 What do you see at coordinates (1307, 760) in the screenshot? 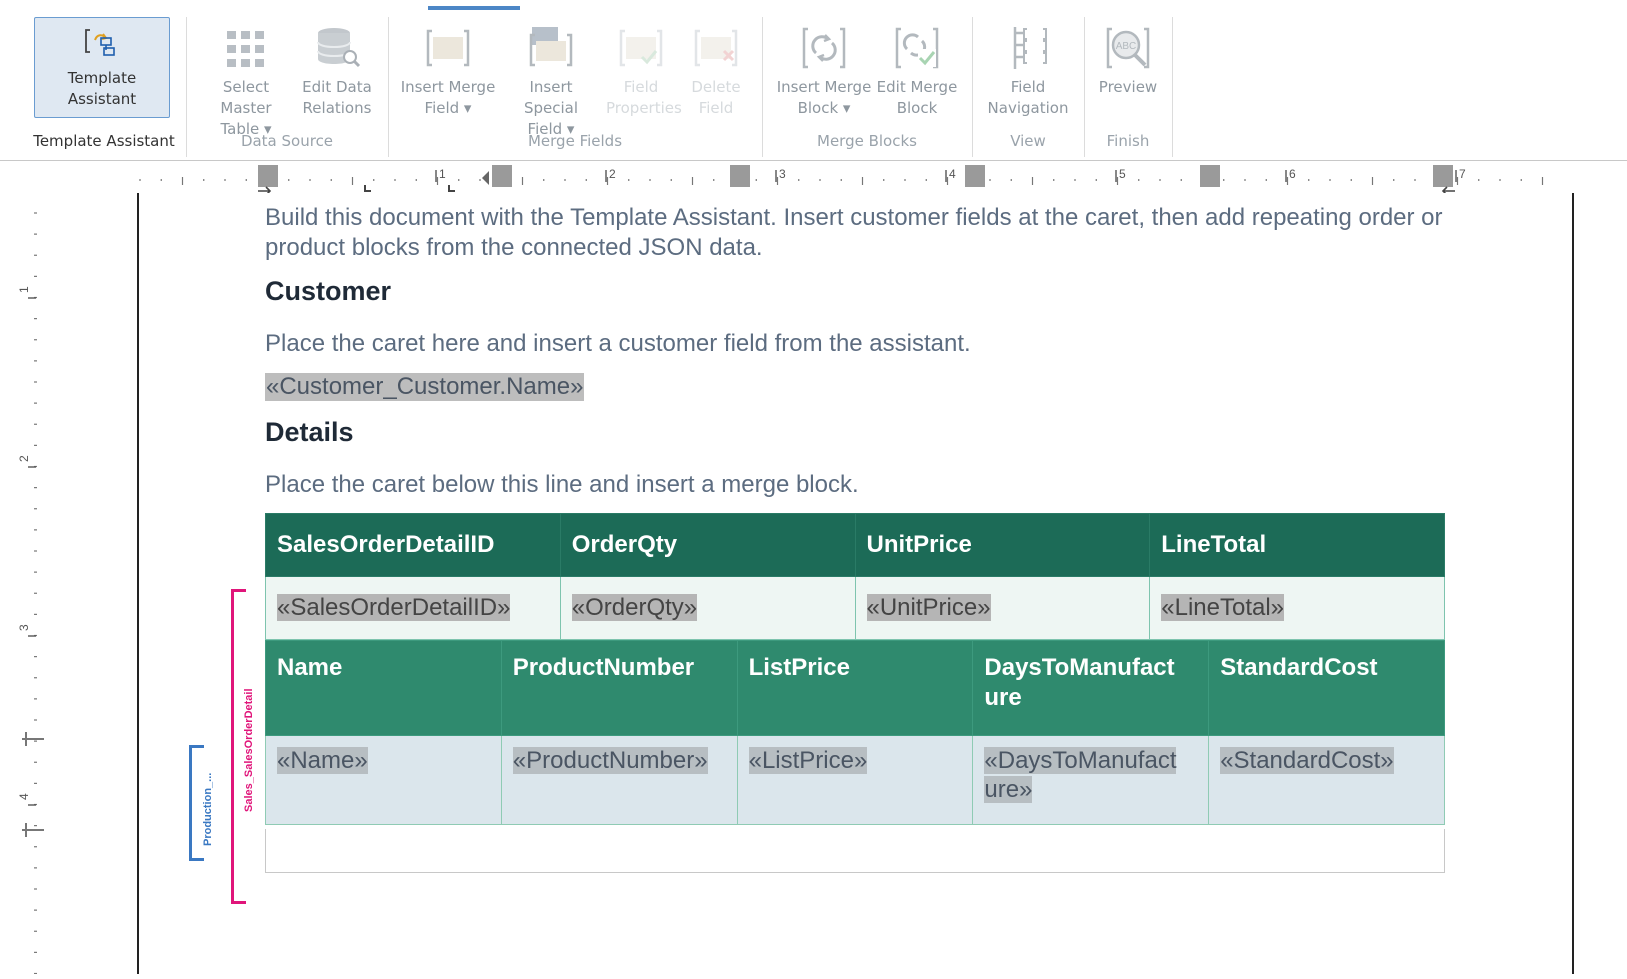
I see `merge-field: «StandardCost»` at bounding box center [1307, 760].